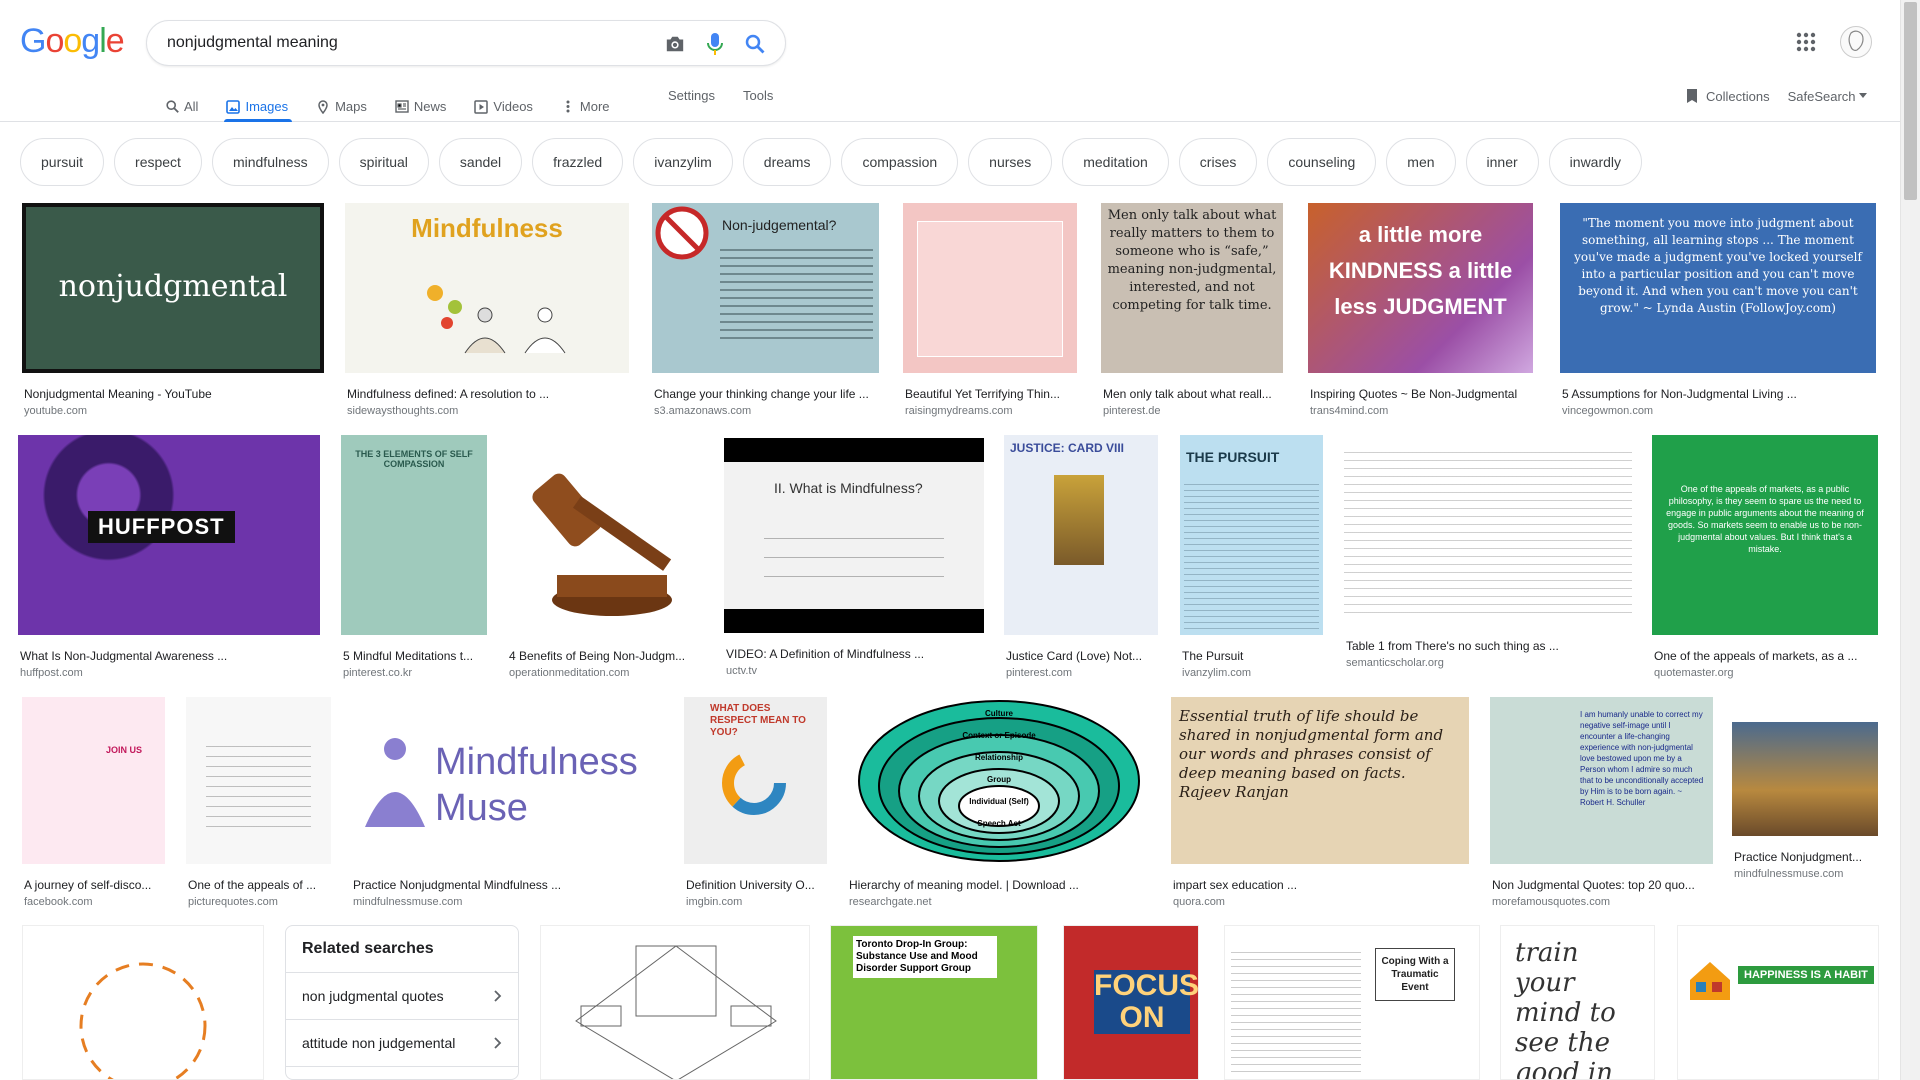  Describe the element at coordinates (402, 1073) in the screenshot. I see `related-search-item` at that location.